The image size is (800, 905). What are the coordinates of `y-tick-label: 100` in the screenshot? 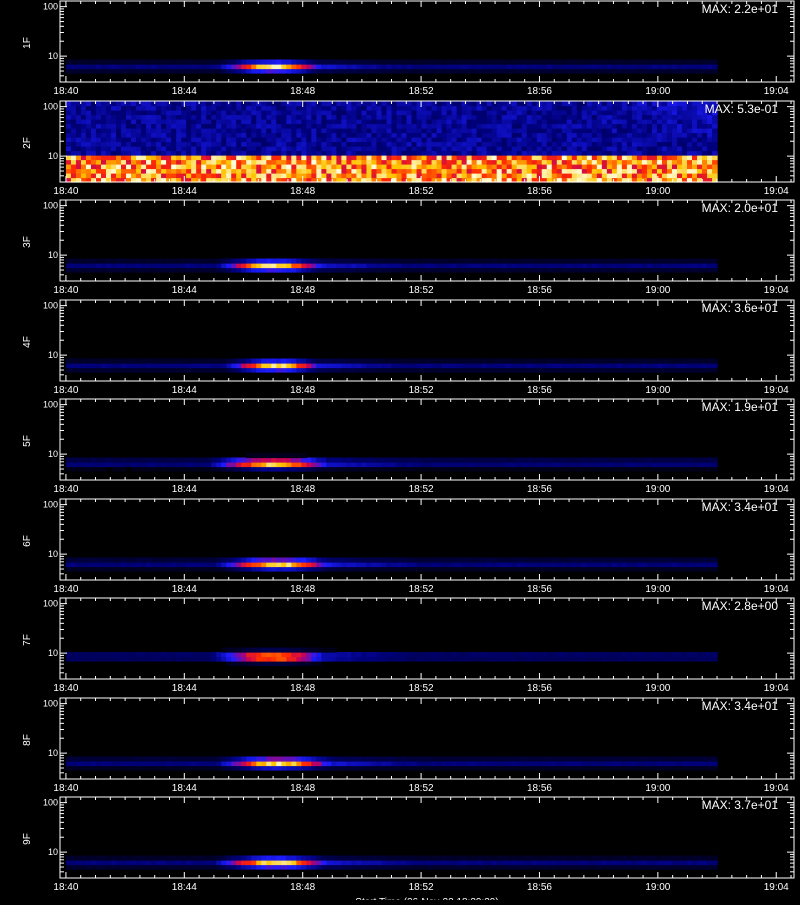 It's located at (50, 405).